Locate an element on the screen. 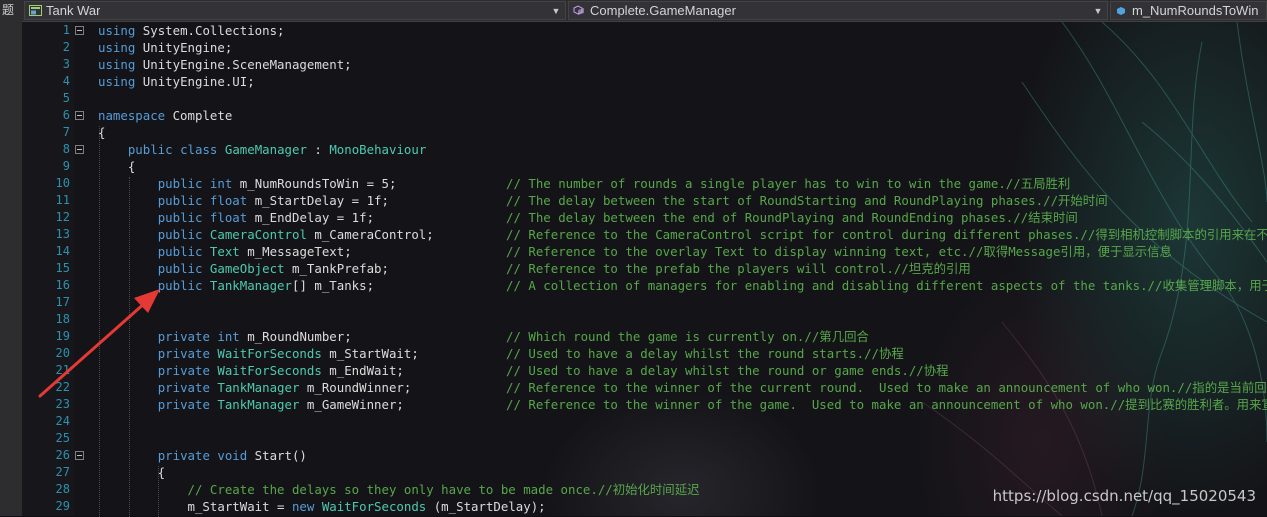  class-dropdown: Complete.GameManager ▼ is located at coordinates (838, 10).